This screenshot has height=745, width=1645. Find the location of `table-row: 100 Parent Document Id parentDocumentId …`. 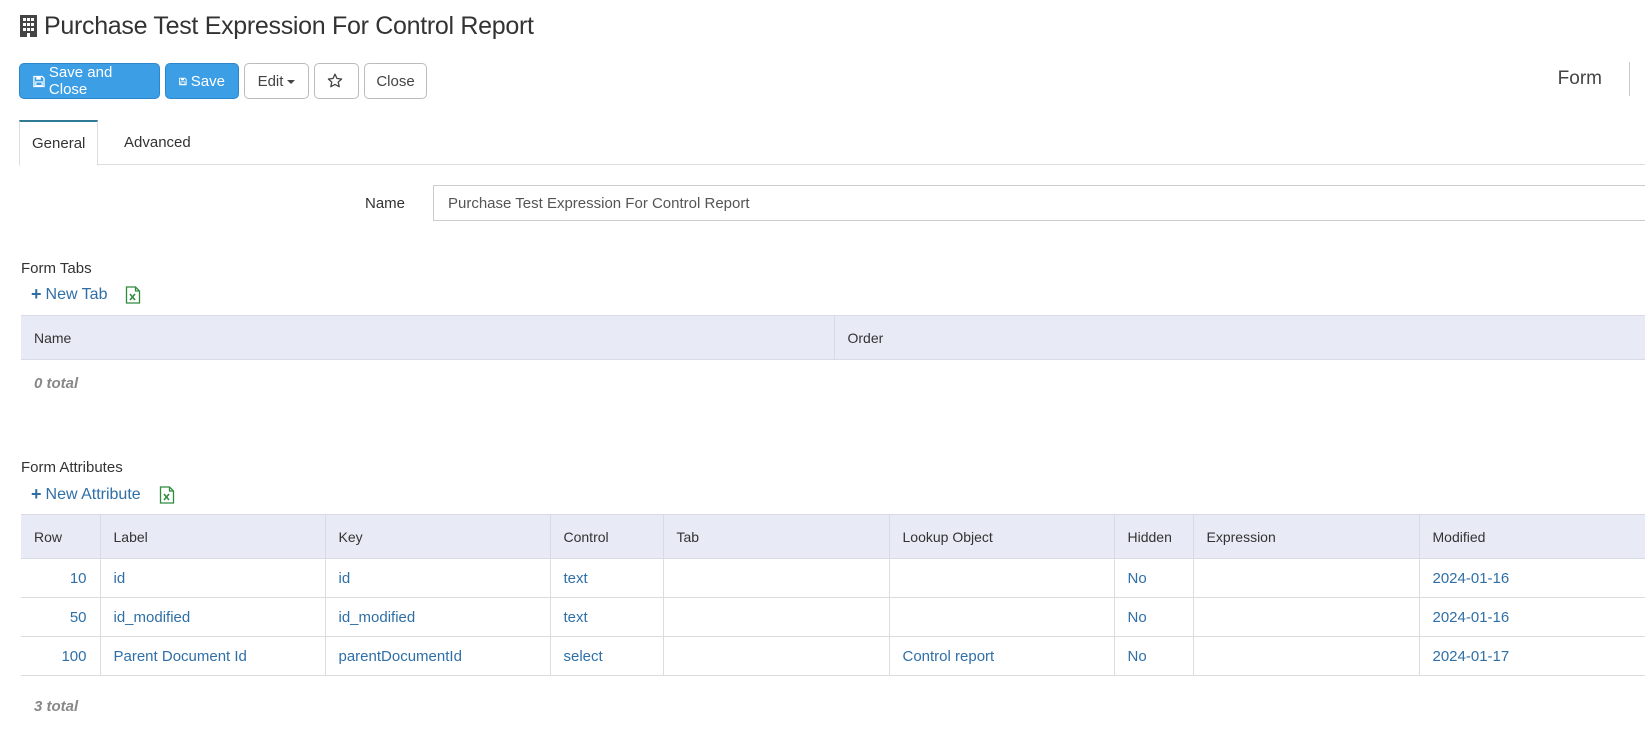

table-row: 100 Parent Document Id parentDocumentId … is located at coordinates (833, 656).